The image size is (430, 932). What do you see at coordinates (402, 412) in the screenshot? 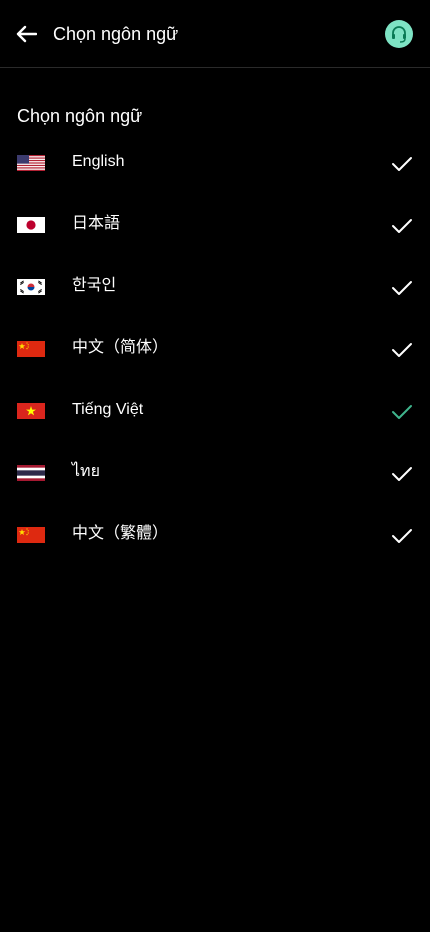
I see `check-icon-selected` at bounding box center [402, 412].